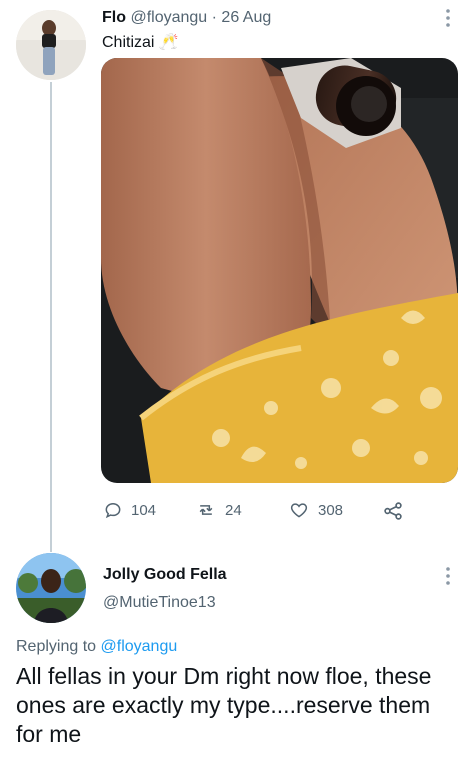 The height and width of the screenshot is (773, 474). Describe the element at coordinates (139, 646) in the screenshot. I see `replying-to-handle: @floyangu` at that location.